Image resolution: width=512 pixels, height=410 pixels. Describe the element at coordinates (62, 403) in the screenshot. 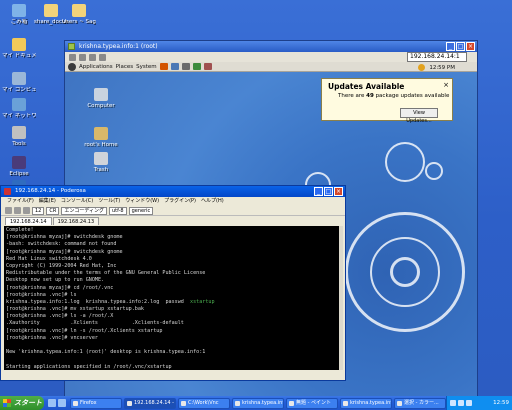

I see `ie-launcher-icon` at that location.